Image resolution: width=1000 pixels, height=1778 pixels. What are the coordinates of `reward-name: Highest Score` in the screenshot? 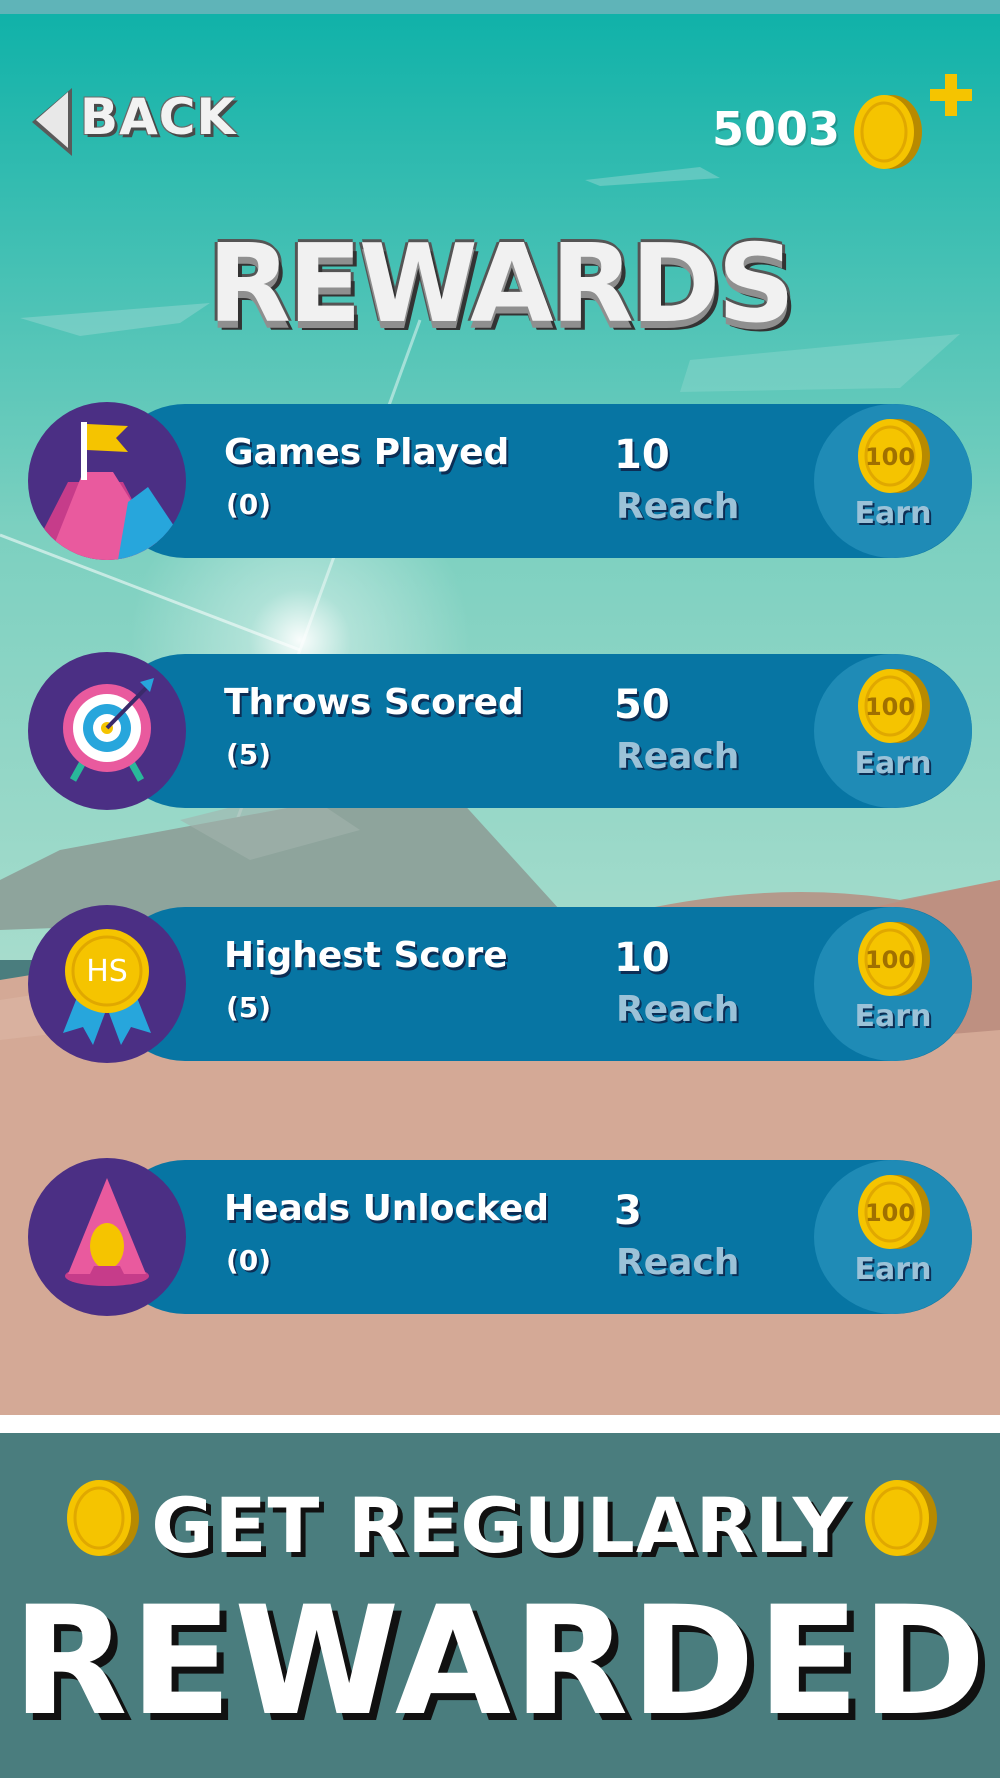 It's located at (366, 955).